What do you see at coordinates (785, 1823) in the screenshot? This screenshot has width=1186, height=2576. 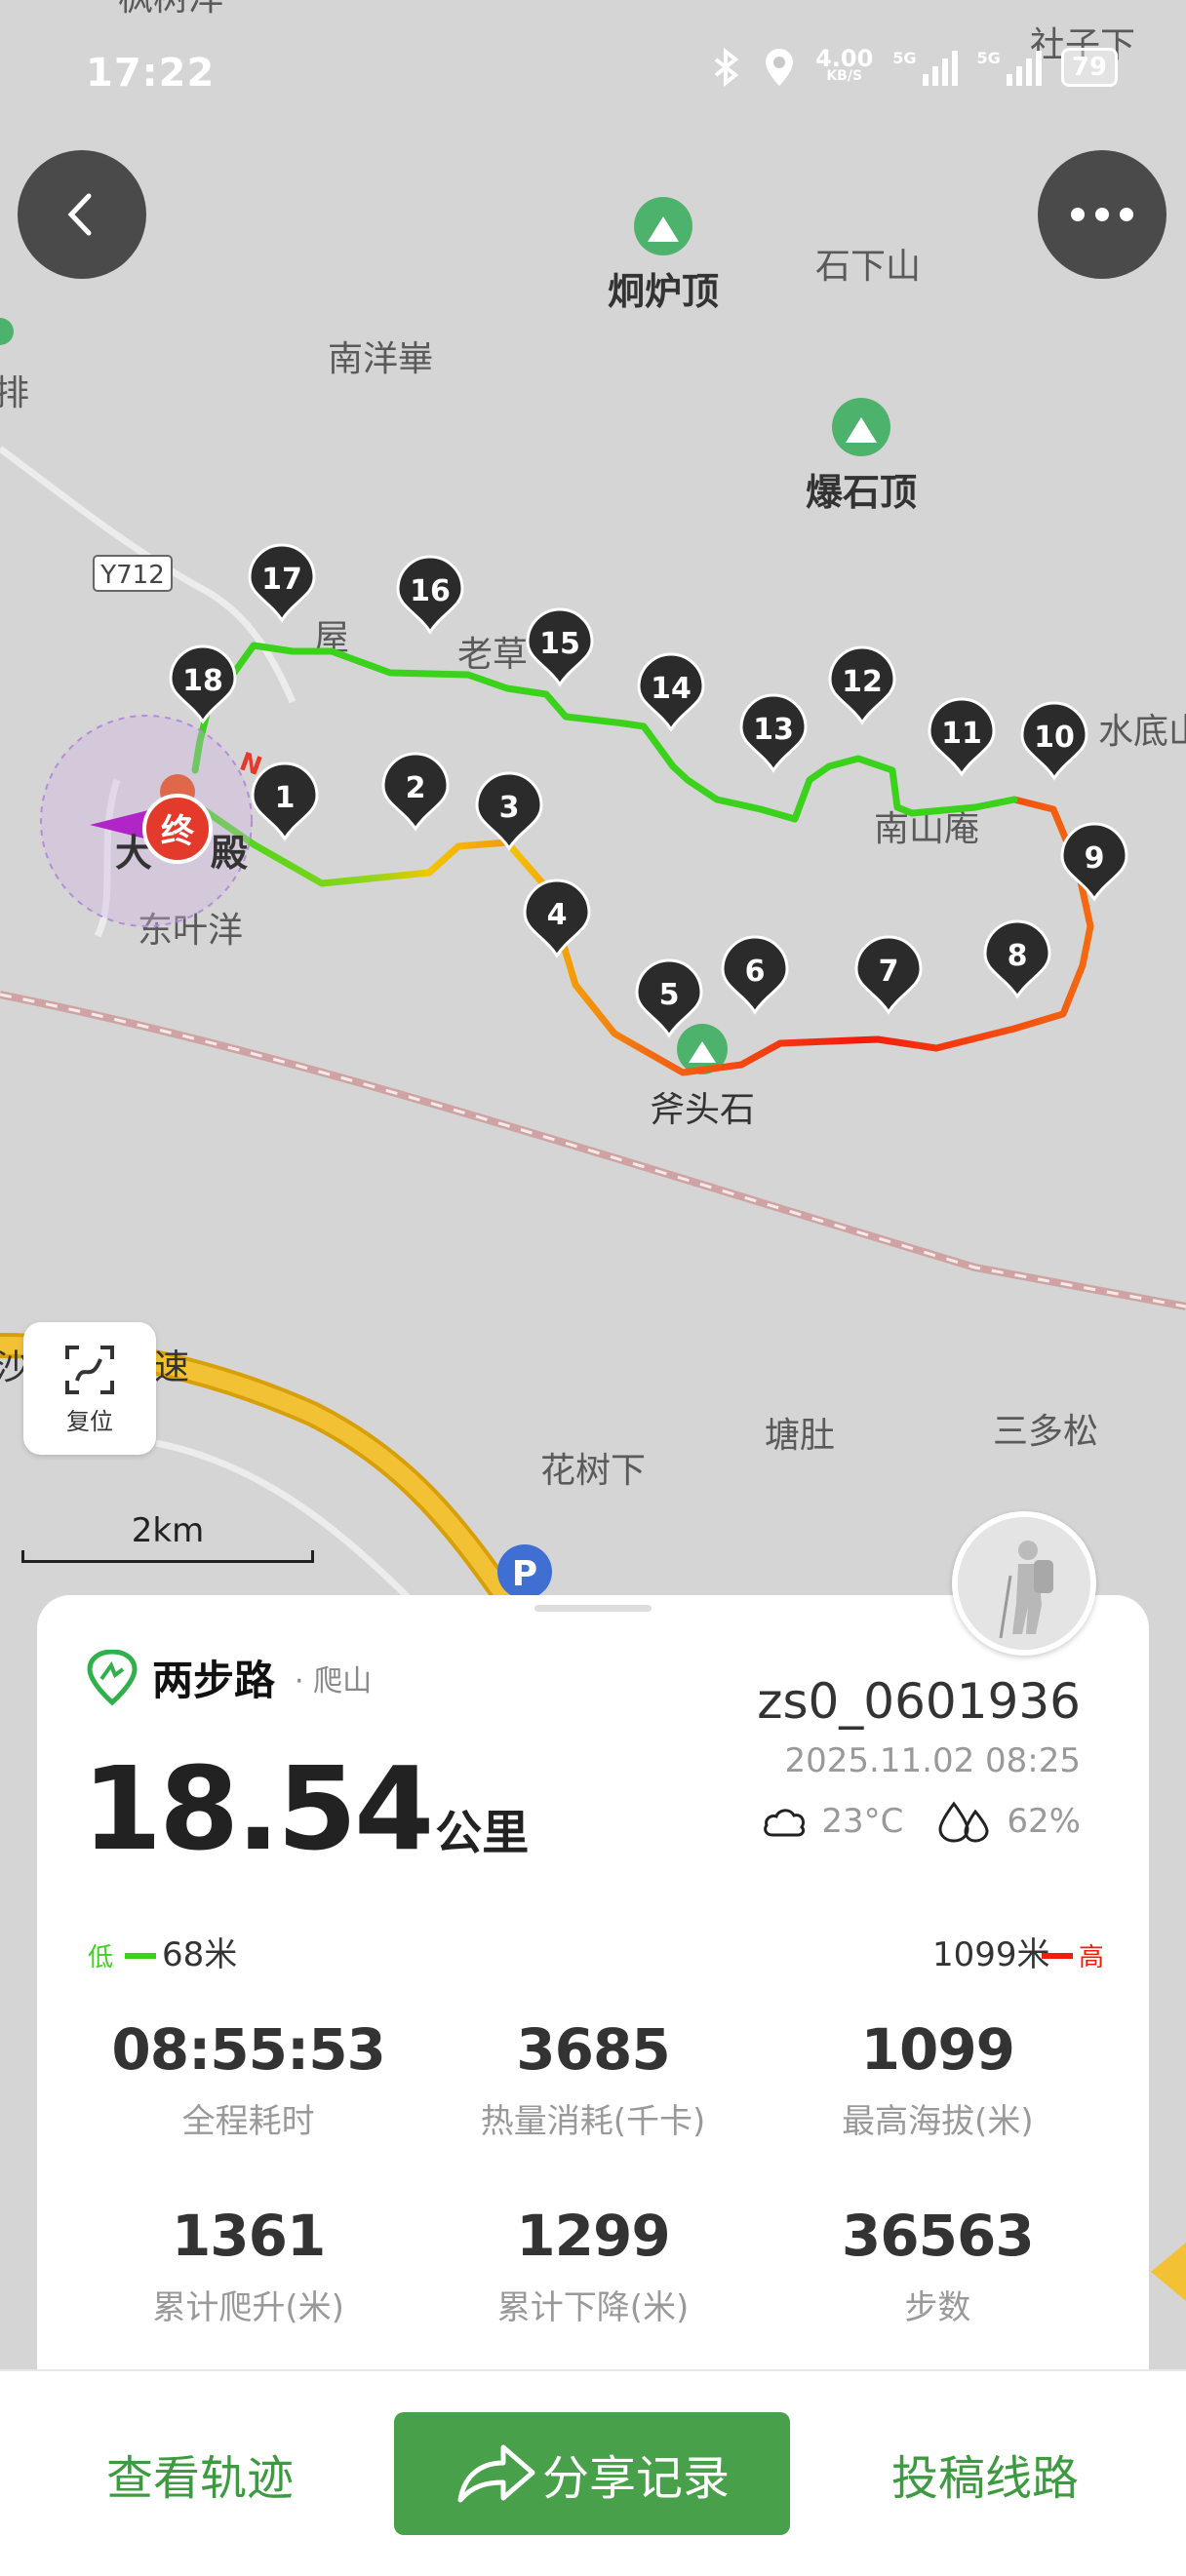 I see `cloud-icon` at bounding box center [785, 1823].